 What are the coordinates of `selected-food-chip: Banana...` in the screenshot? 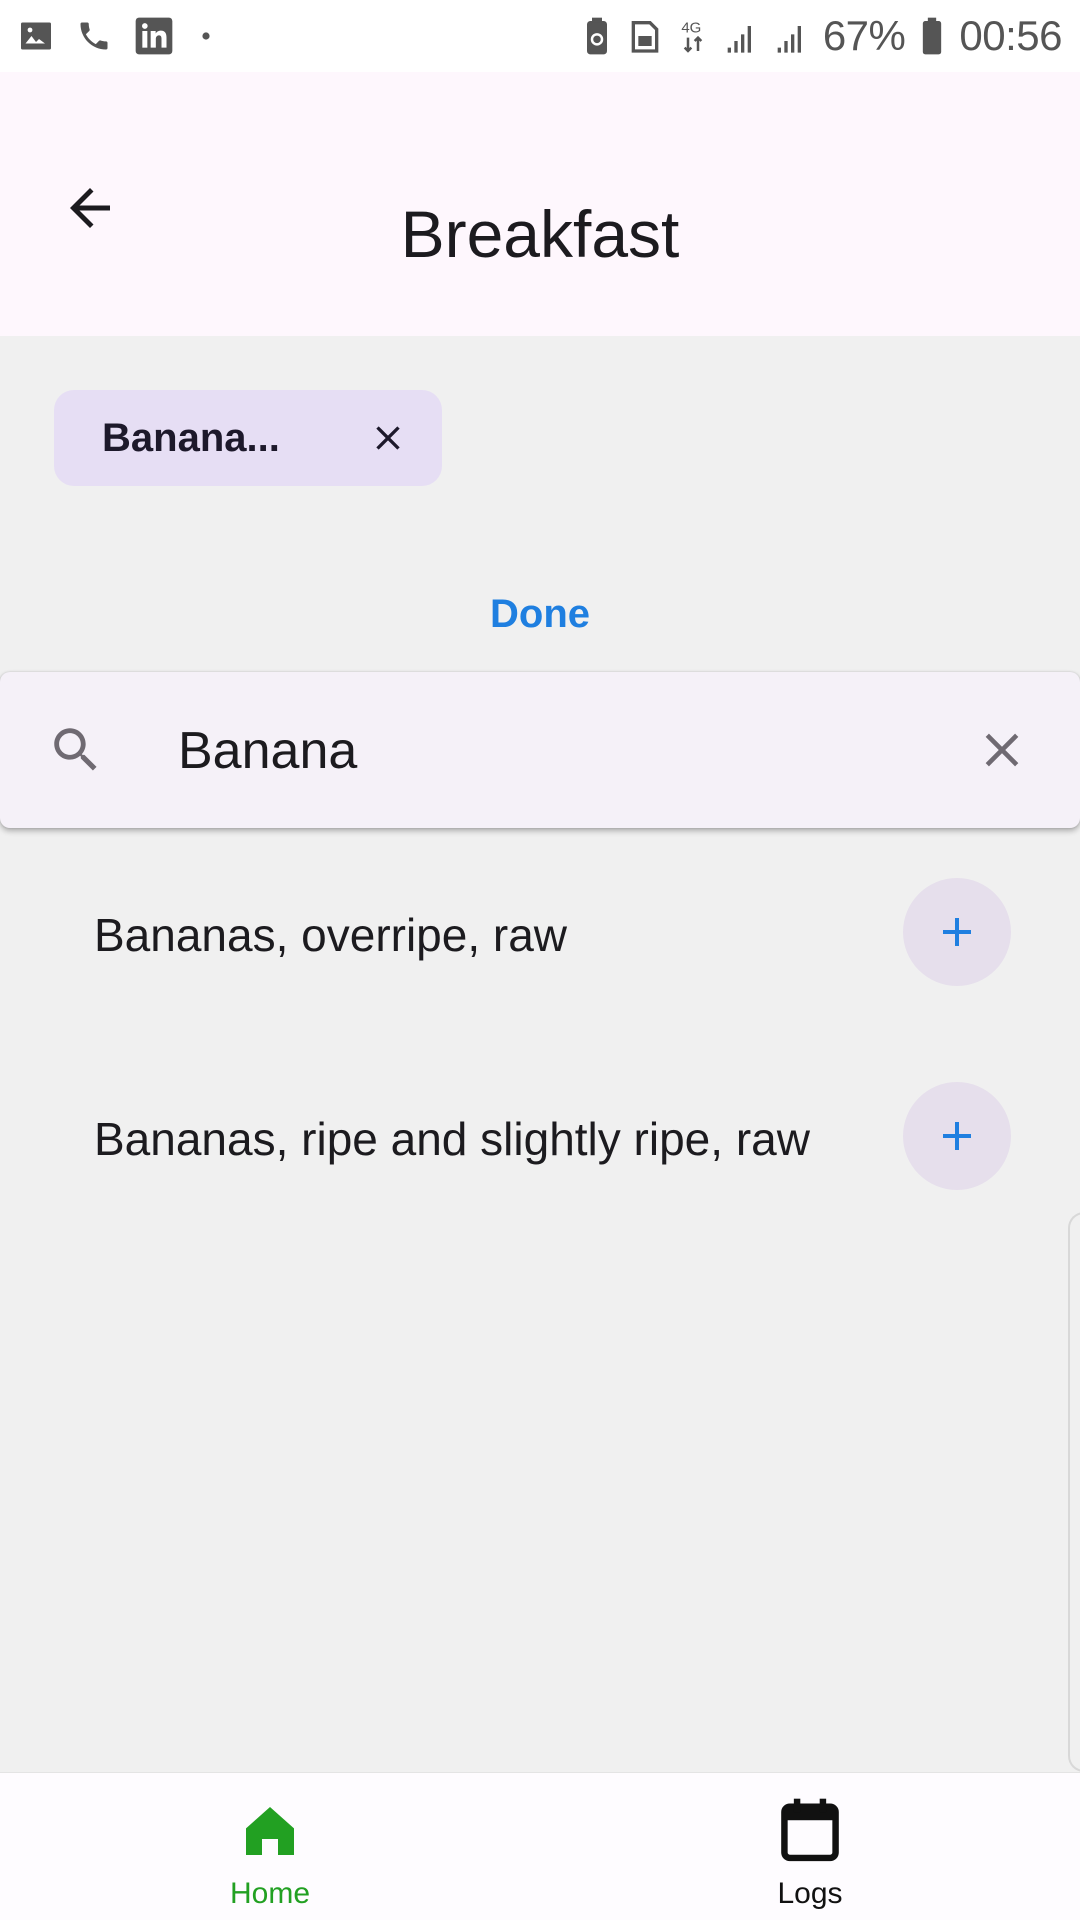 It's located at (248, 438).